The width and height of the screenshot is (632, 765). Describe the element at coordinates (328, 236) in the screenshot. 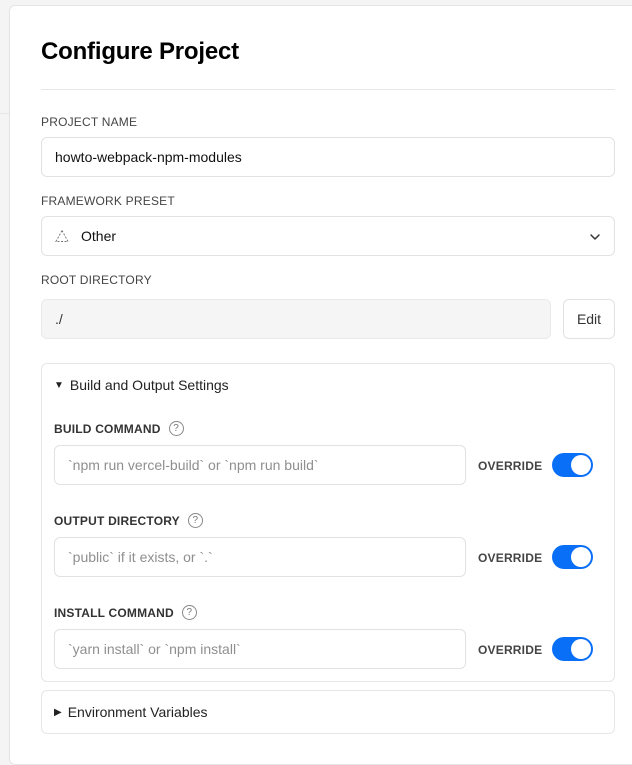

I see `framework-preset-select: Other` at that location.